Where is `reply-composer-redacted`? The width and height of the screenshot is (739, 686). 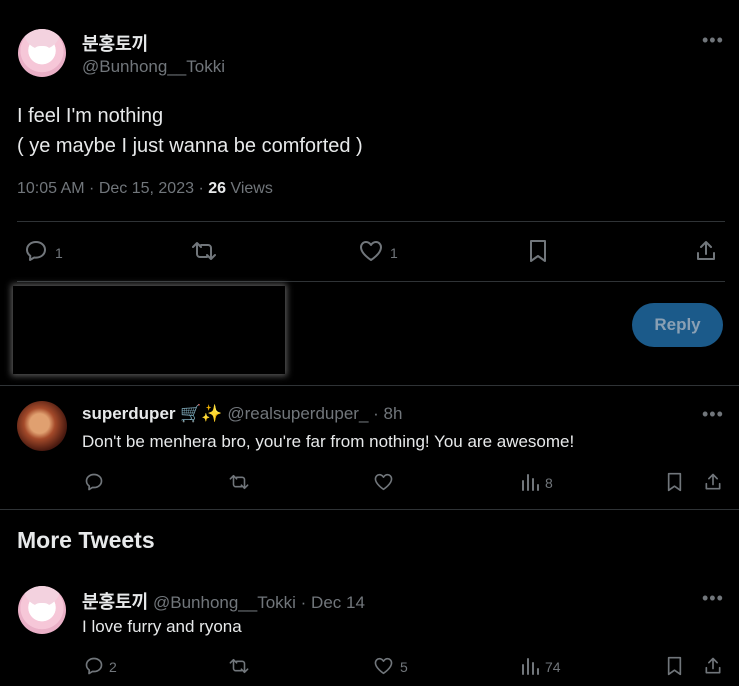
reply-composer-redacted is located at coordinates (149, 330).